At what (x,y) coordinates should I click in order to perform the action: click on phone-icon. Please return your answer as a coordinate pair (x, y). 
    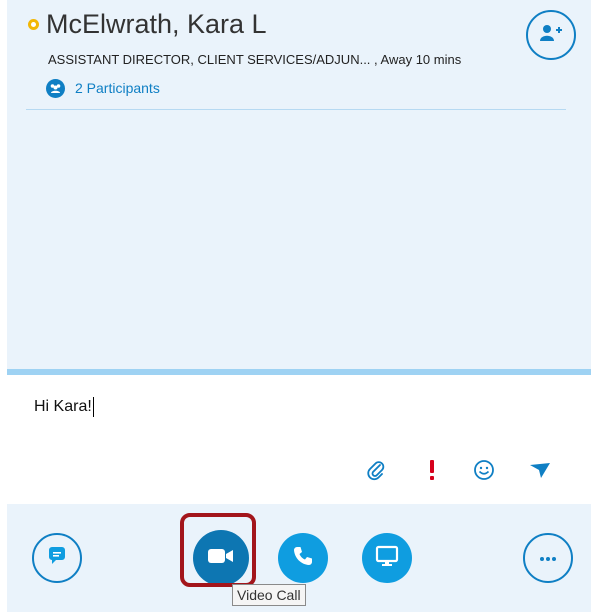
    Looking at the image, I should click on (303, 558).